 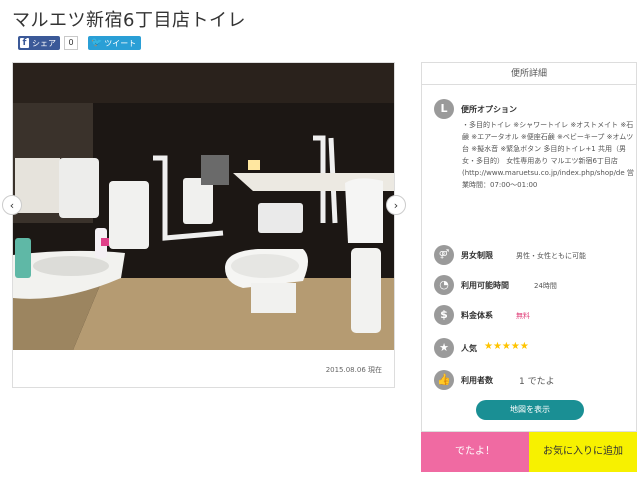 What do you see at coordinates (444, 109) in the screenshot?
I see `accessibility-icon: L` at bounding box center [444, 109].